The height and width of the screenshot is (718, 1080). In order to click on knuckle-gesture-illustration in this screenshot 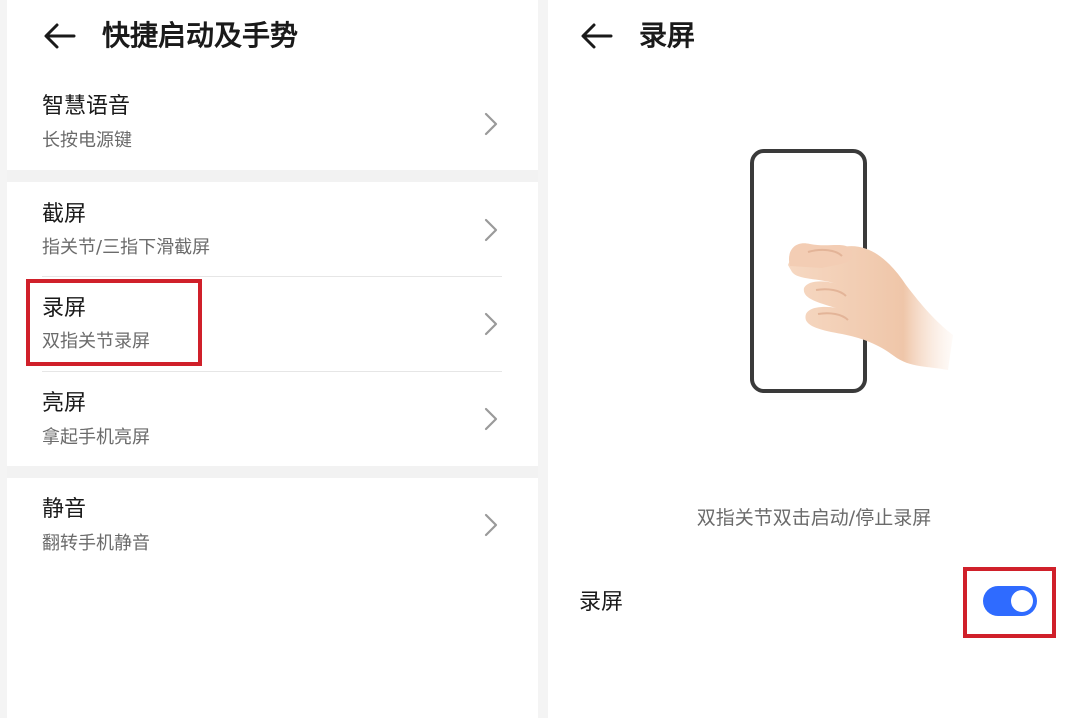, I will do `click(851, 271)`.